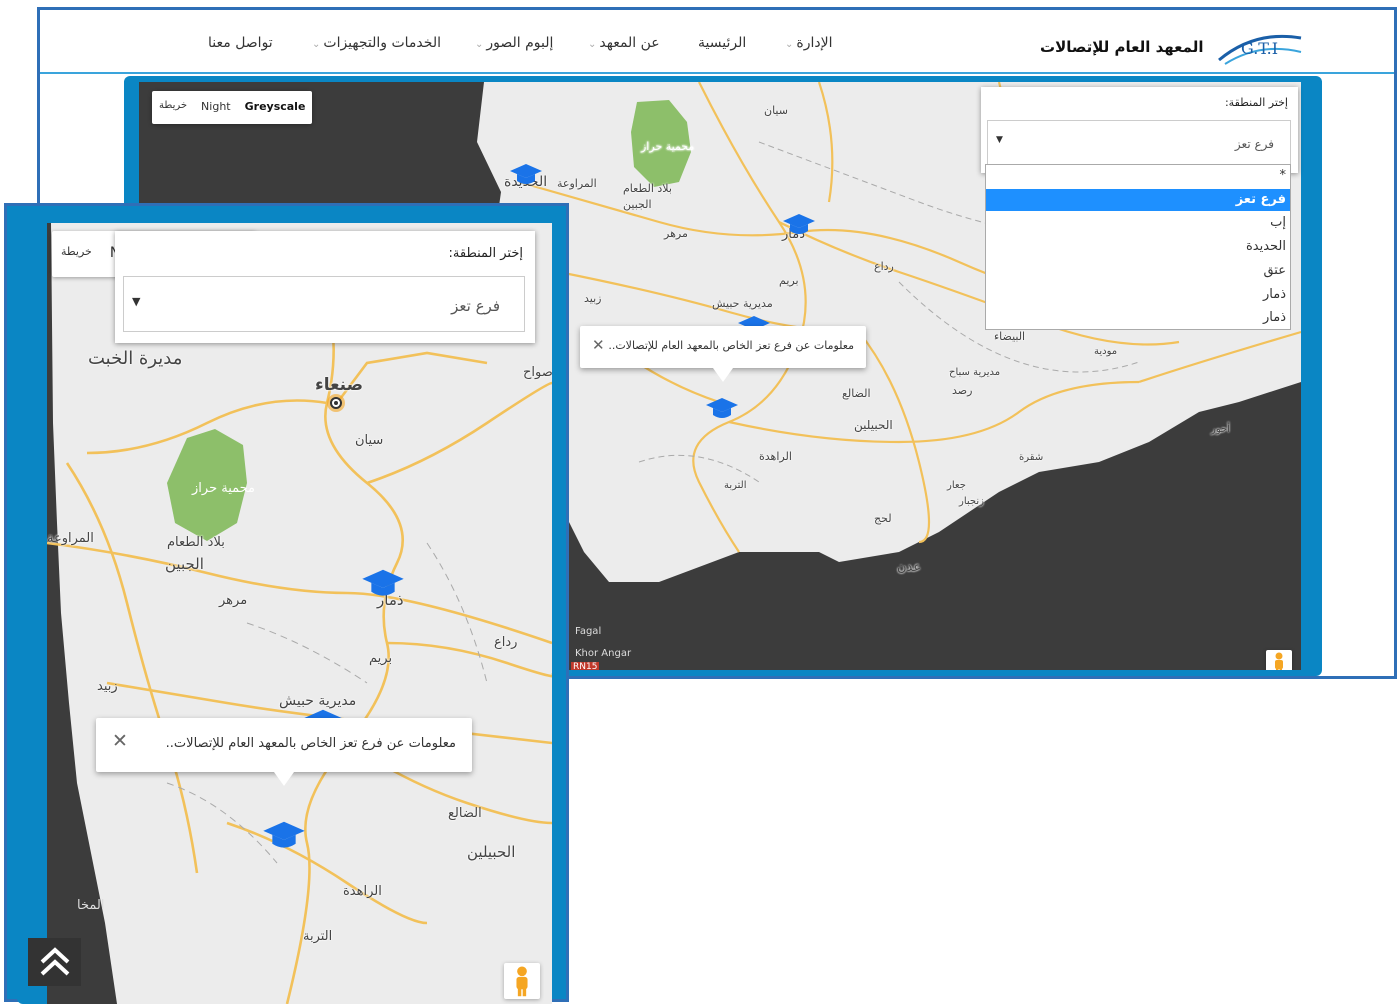 The height and width of the screenshot is (1004, 1400). Describe the element at coordinates (135, 358) in the screenshot. I see `map-label: مديرة الخبت` at that location.